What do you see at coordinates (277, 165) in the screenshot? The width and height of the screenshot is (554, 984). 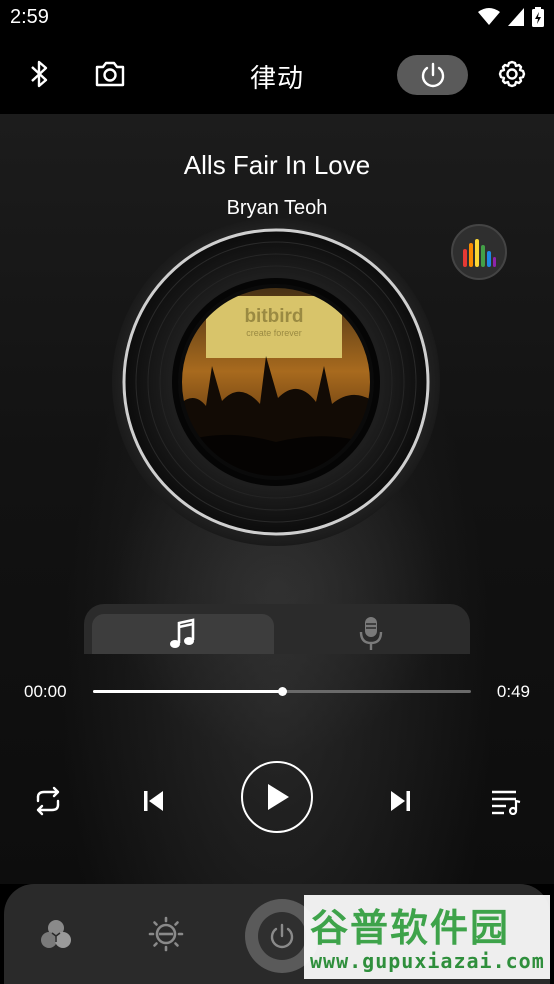 I see `song-title: Alls Fair In Love` at bounding box center [277, 165].